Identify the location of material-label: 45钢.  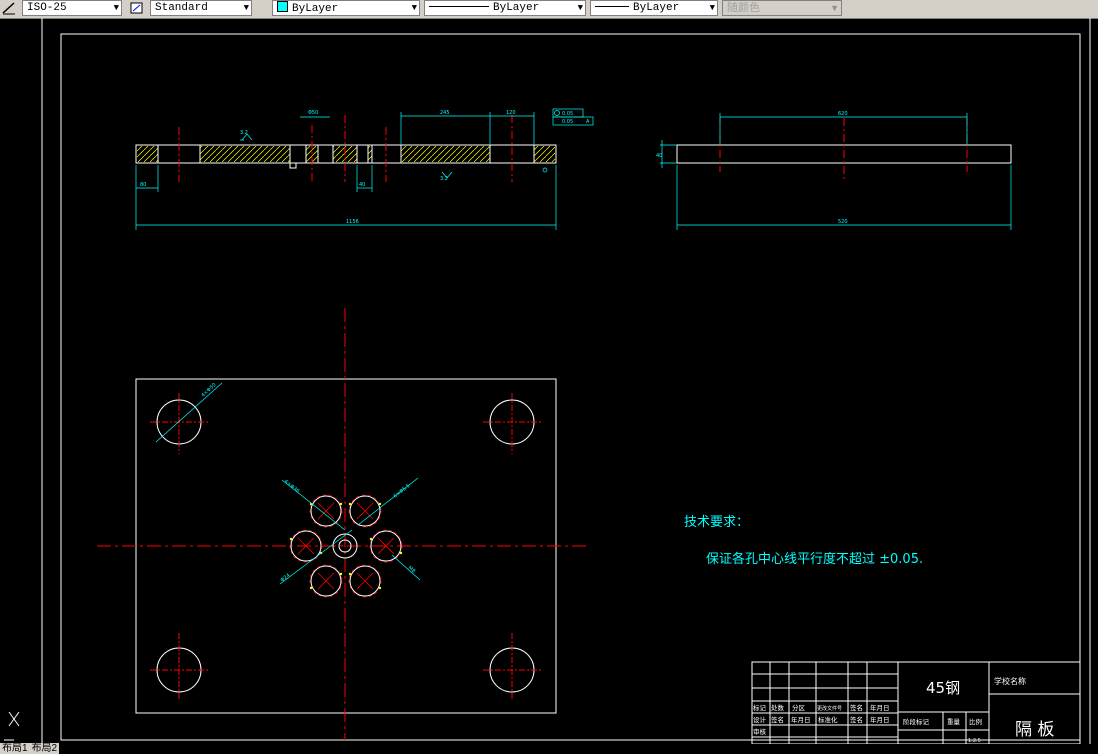
(943, 688).